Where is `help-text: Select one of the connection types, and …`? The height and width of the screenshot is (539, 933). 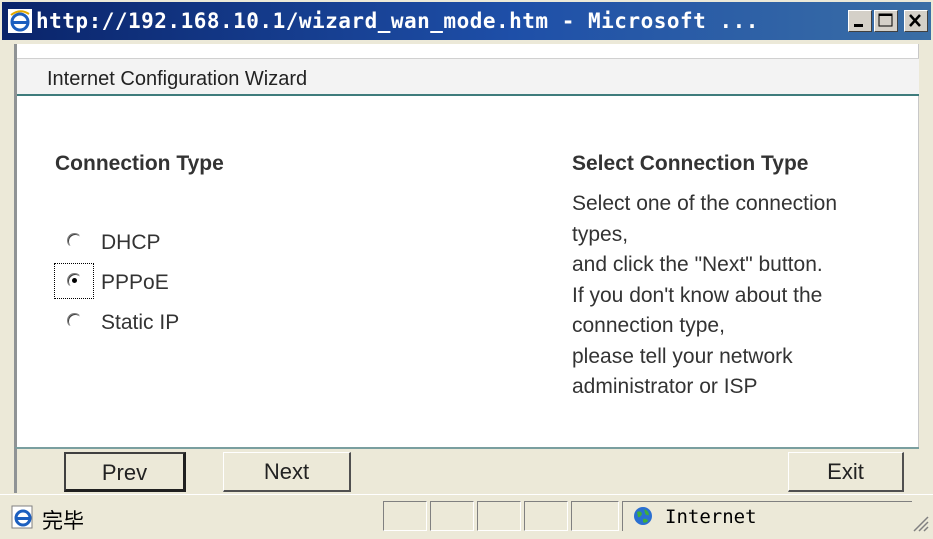
help-text: Select one of the connection types, and … is located at coordinates (737, 296).